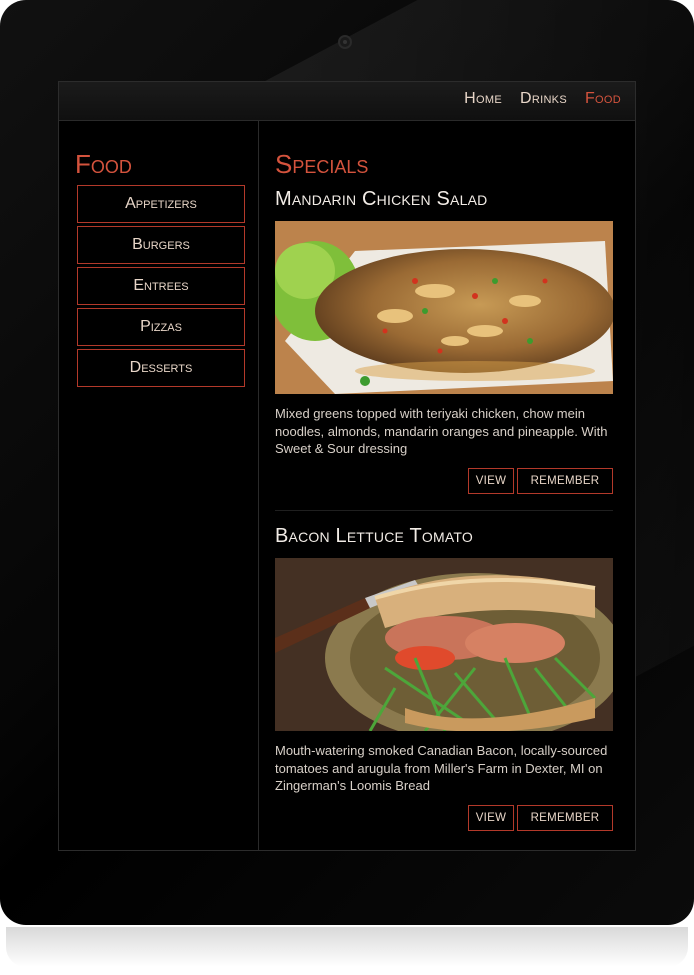 This screenshot has height=975, width=694. What do you see at coordinates (381, 199) in the screenshot?
I see `dish-name: Mandarin Chicken Salad` at bounding box center [381, 199].